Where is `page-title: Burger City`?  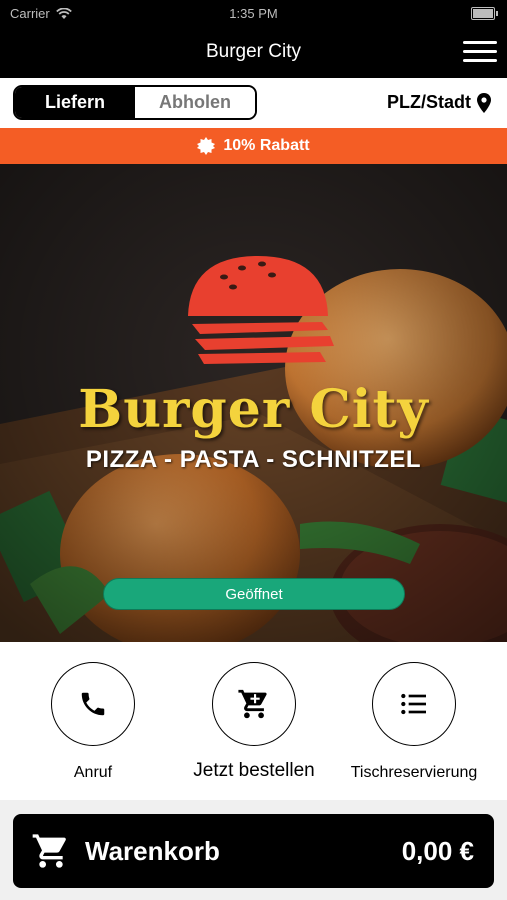 page-title: Burger City is located at coordinates (253, 51).